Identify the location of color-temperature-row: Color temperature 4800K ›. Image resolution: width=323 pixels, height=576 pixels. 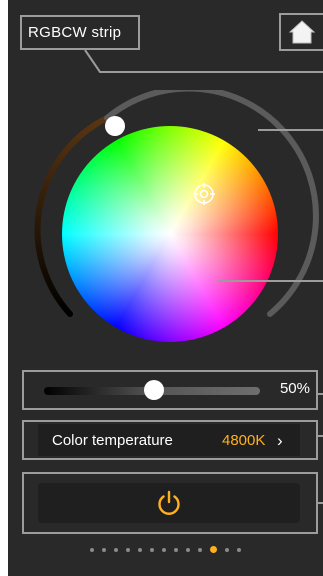
(169, 440).